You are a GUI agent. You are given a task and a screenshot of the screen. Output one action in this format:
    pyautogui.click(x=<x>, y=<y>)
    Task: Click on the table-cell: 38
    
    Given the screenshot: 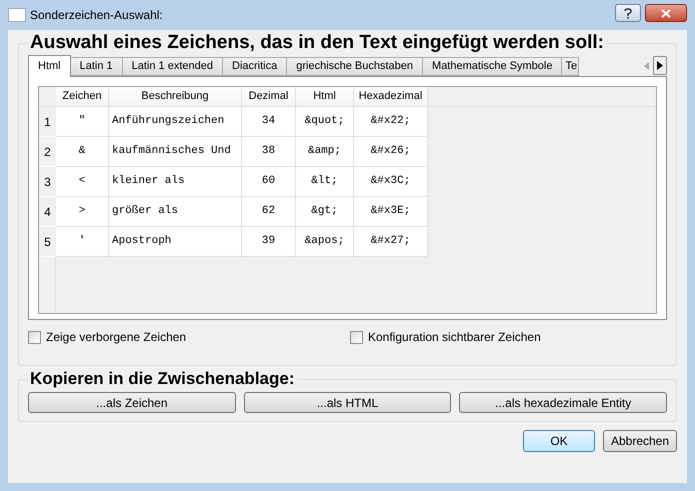 What is the action you would take?
    pyautogui.click(x=269, y=152)
    